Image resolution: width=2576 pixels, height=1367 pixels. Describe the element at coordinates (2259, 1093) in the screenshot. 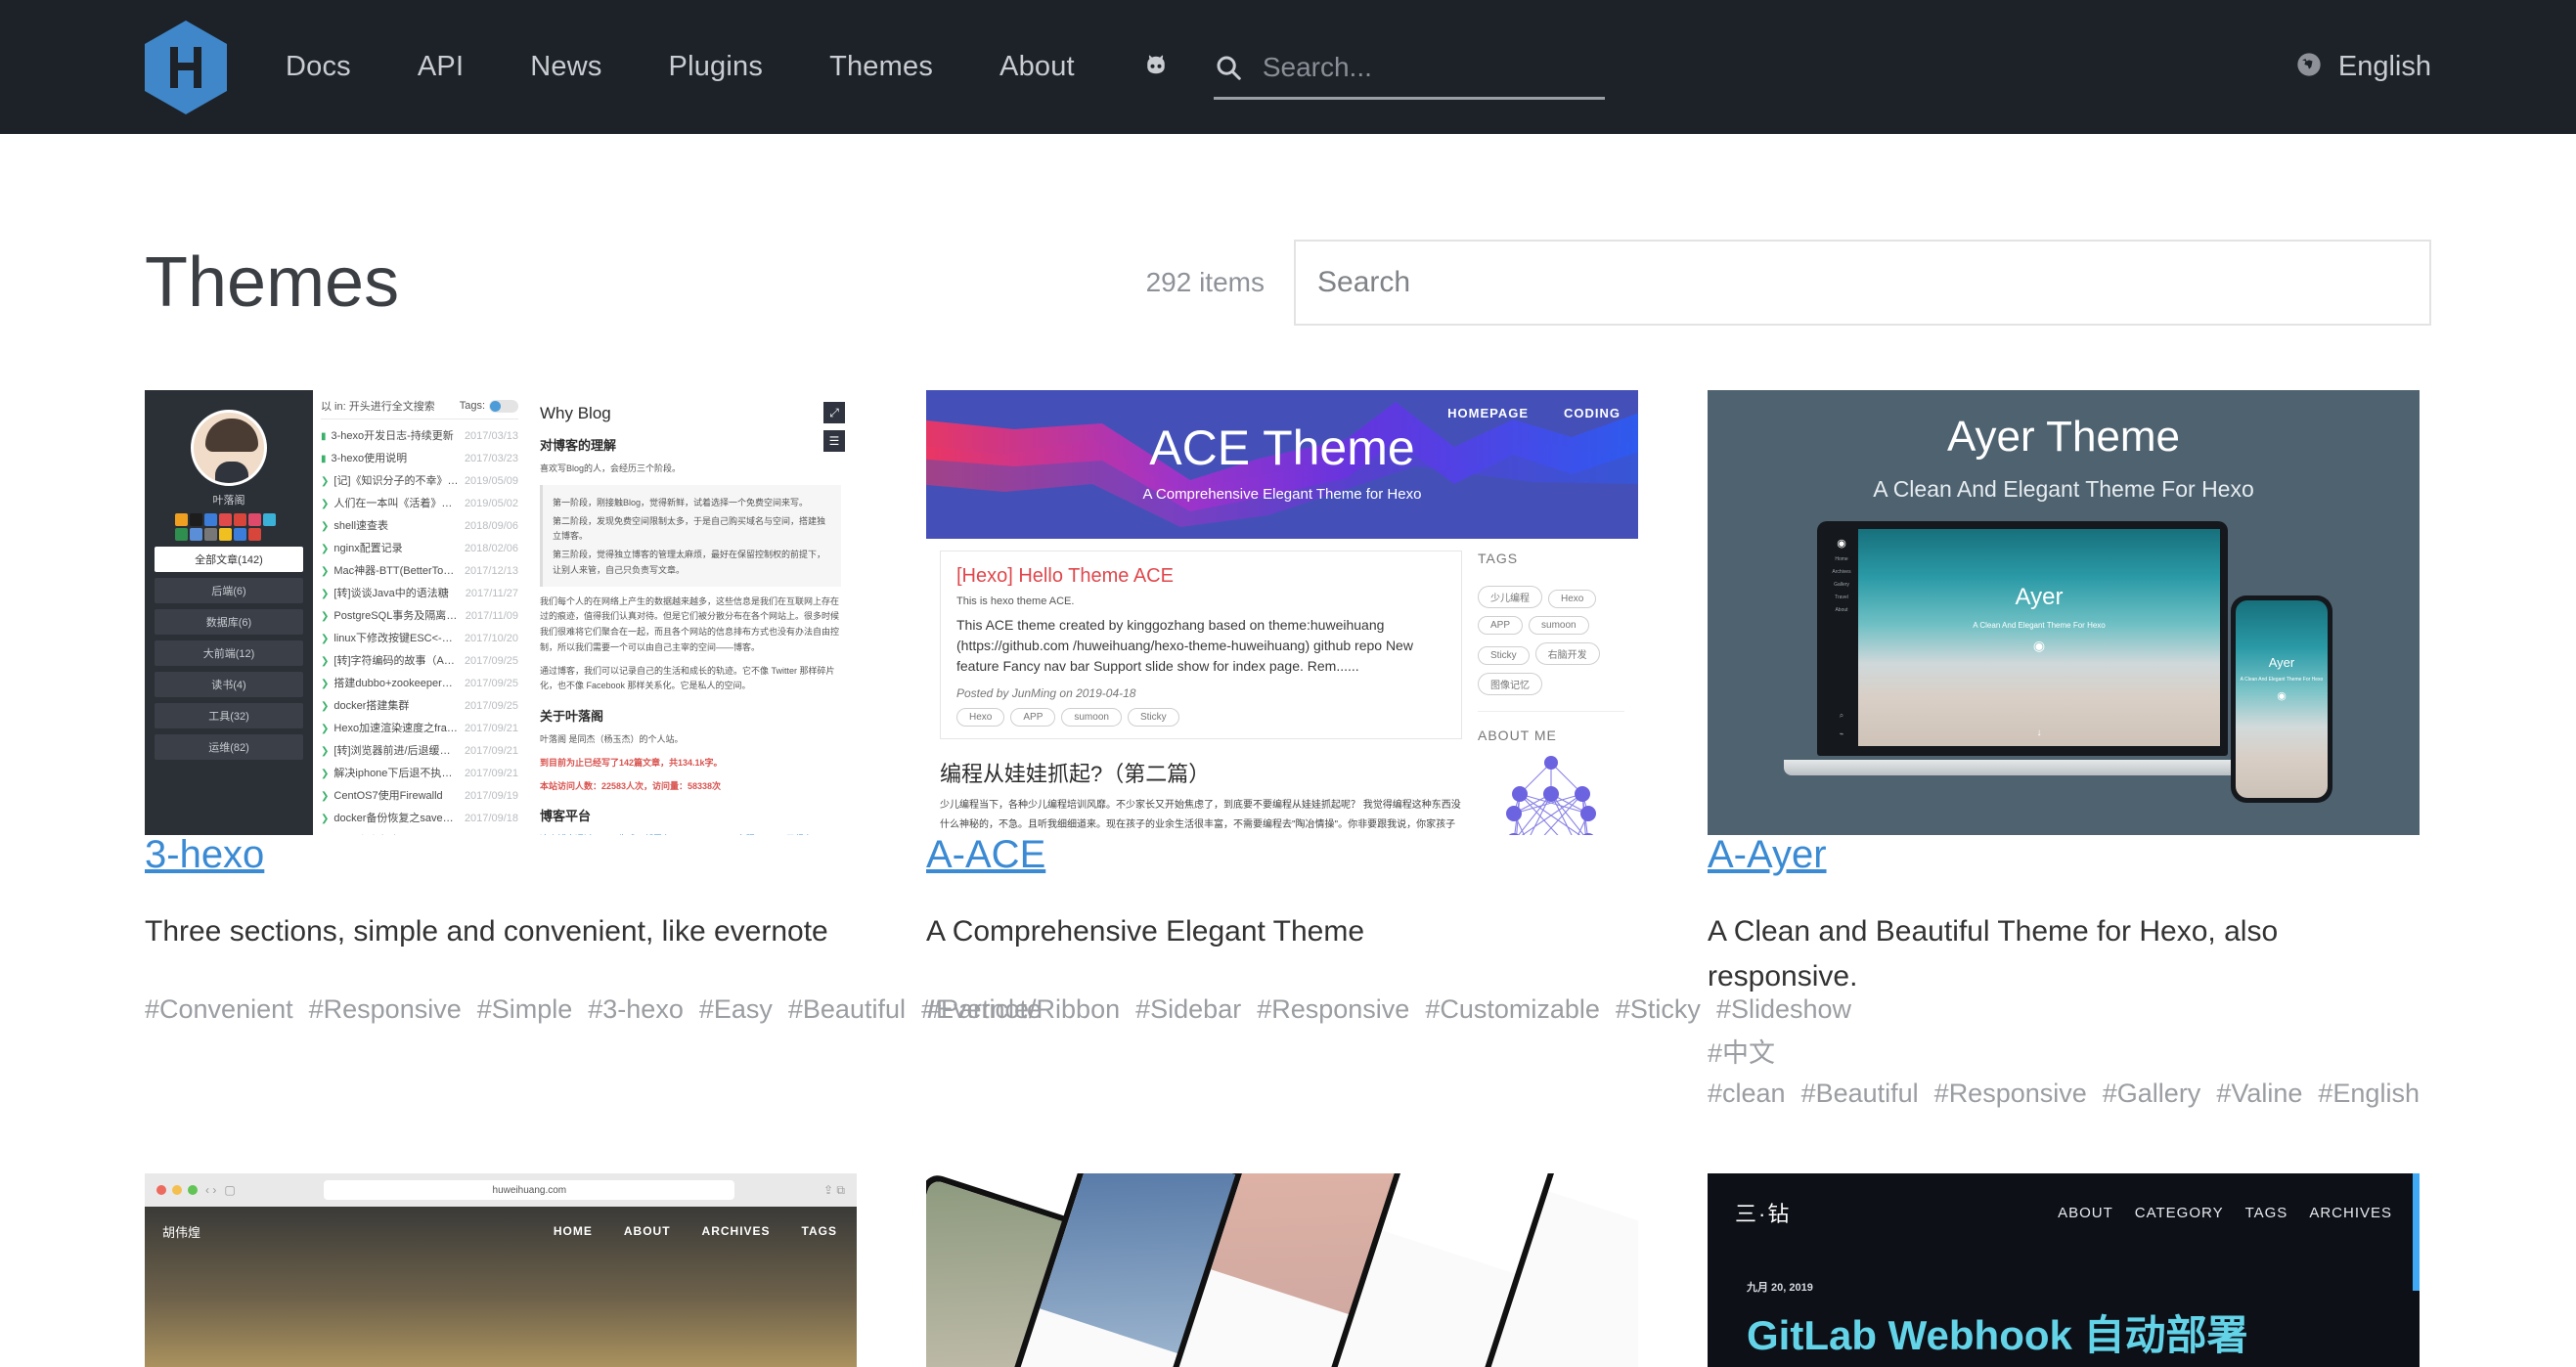

I see `theme-tag: #Valine` at that location.